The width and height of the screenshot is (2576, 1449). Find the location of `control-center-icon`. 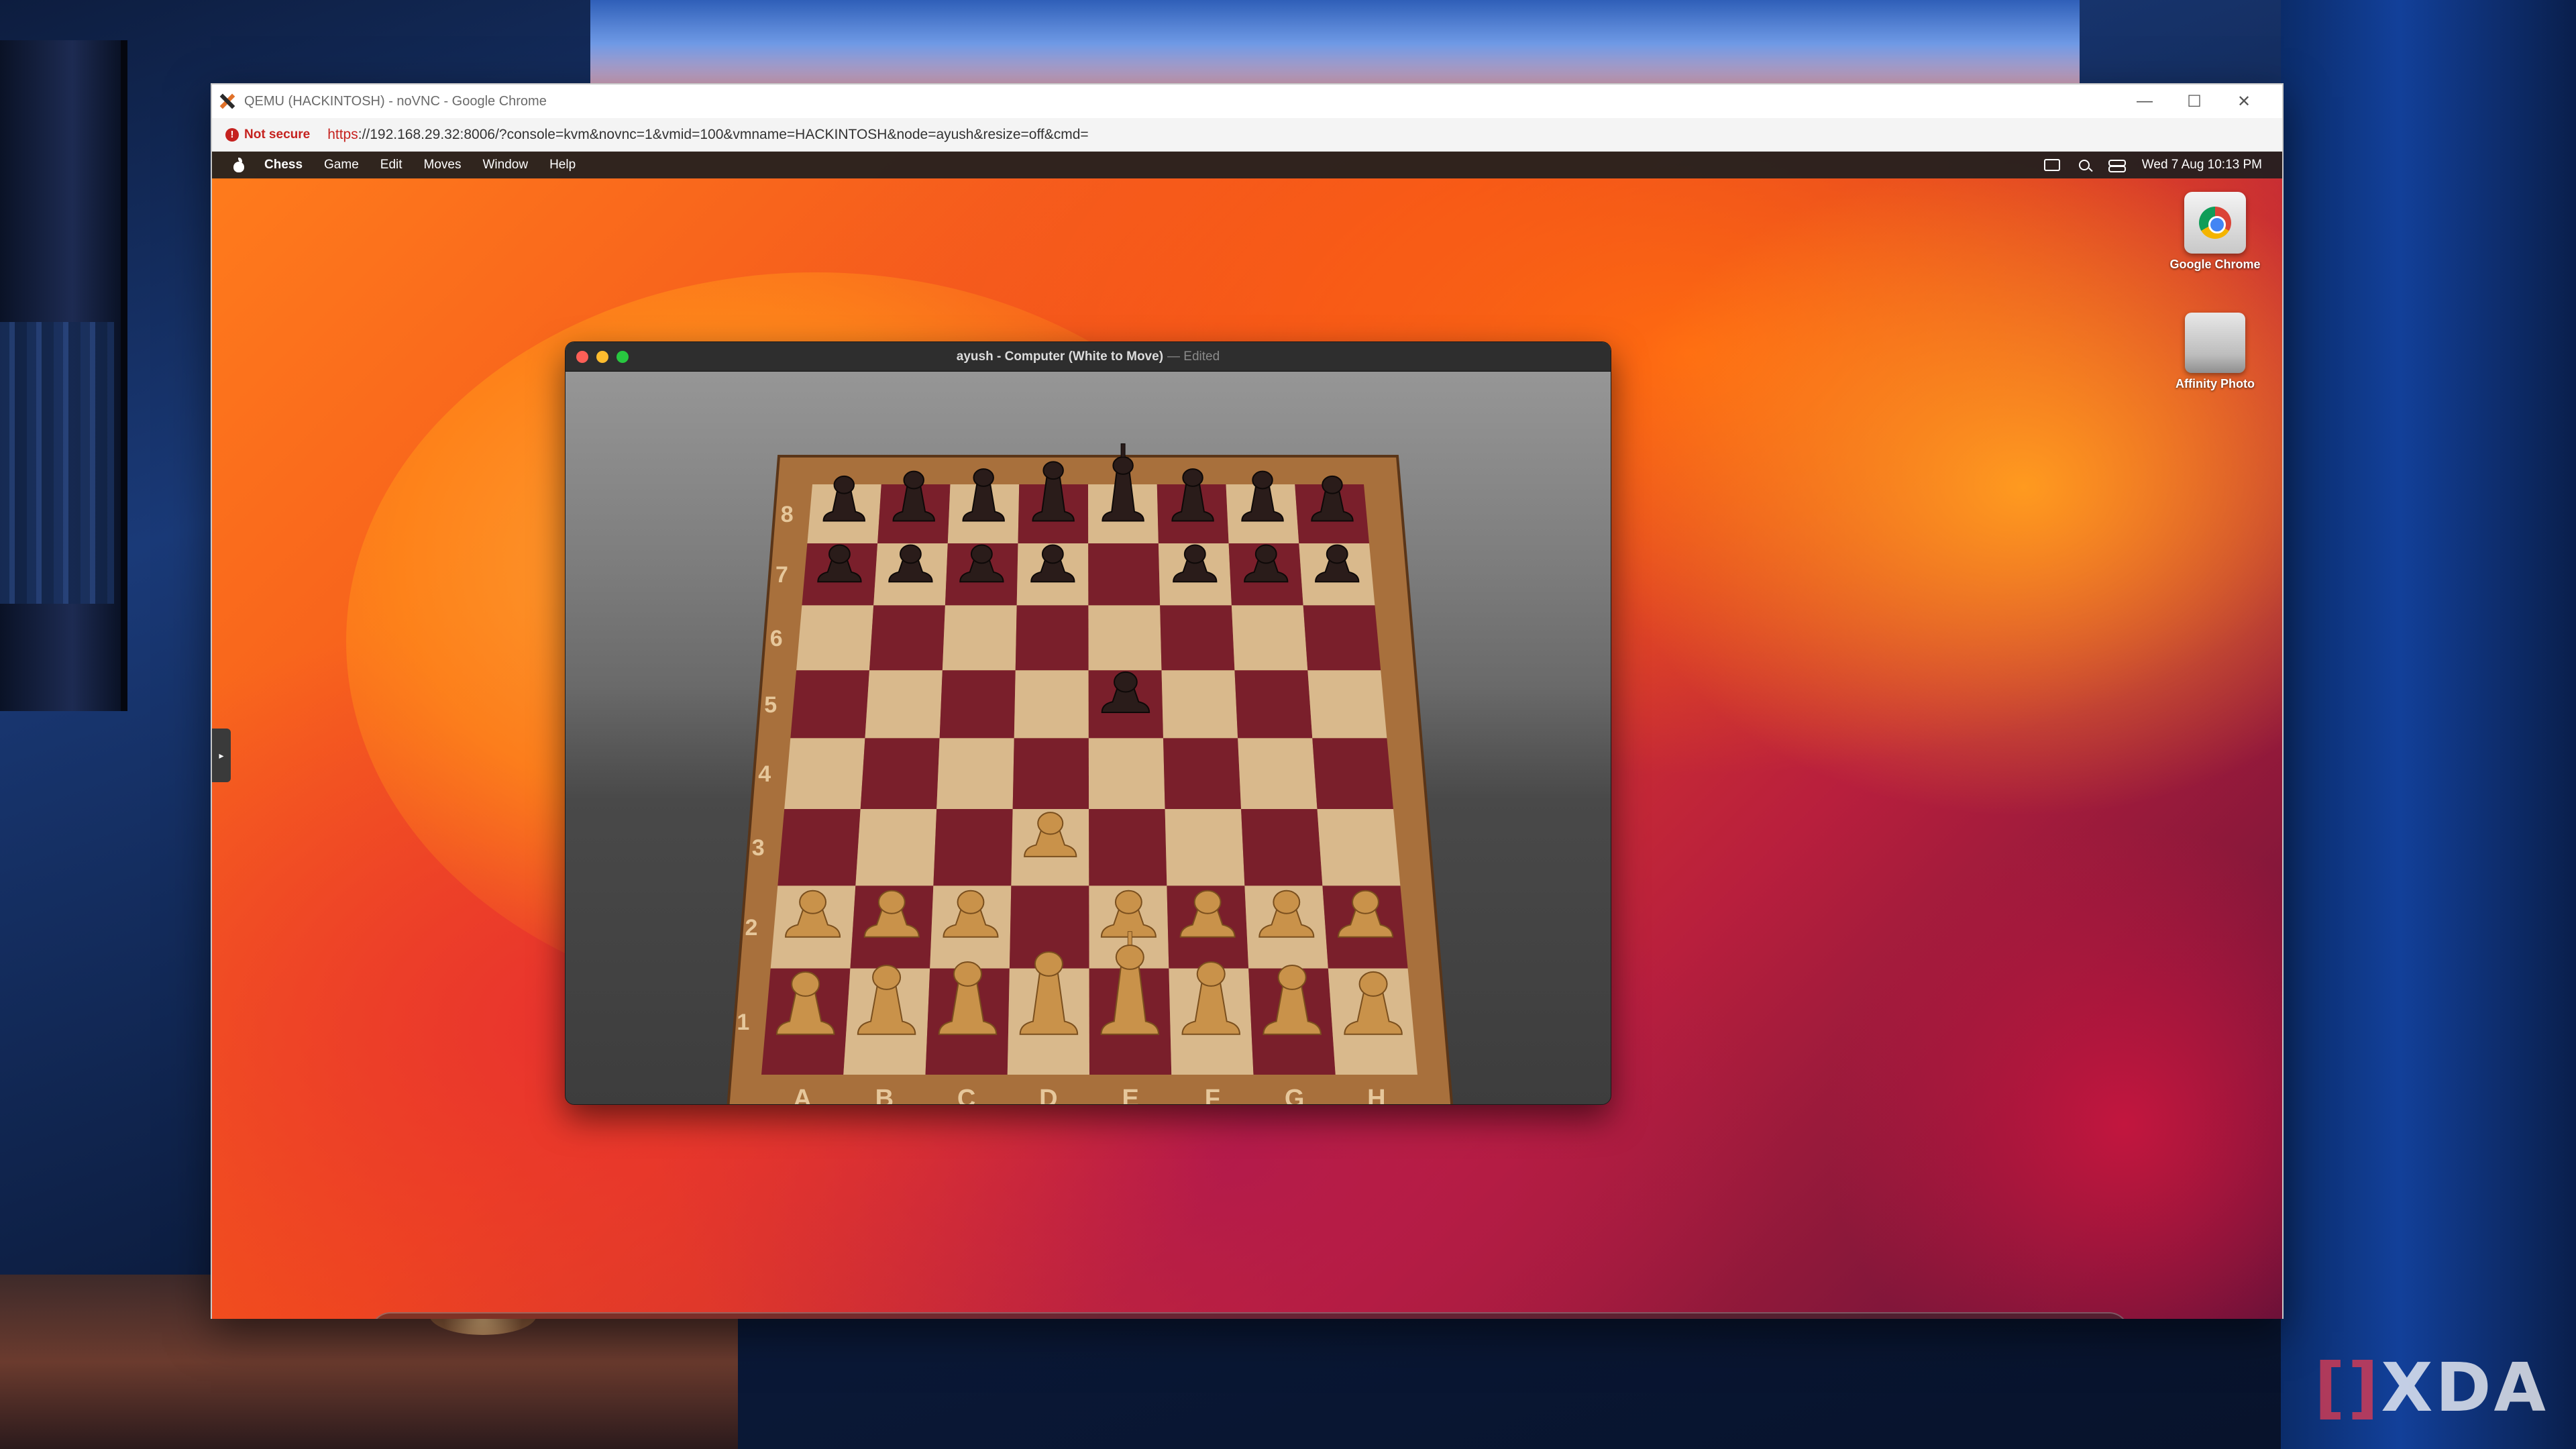

control-center-icon is located at coordinates (2117, 166).